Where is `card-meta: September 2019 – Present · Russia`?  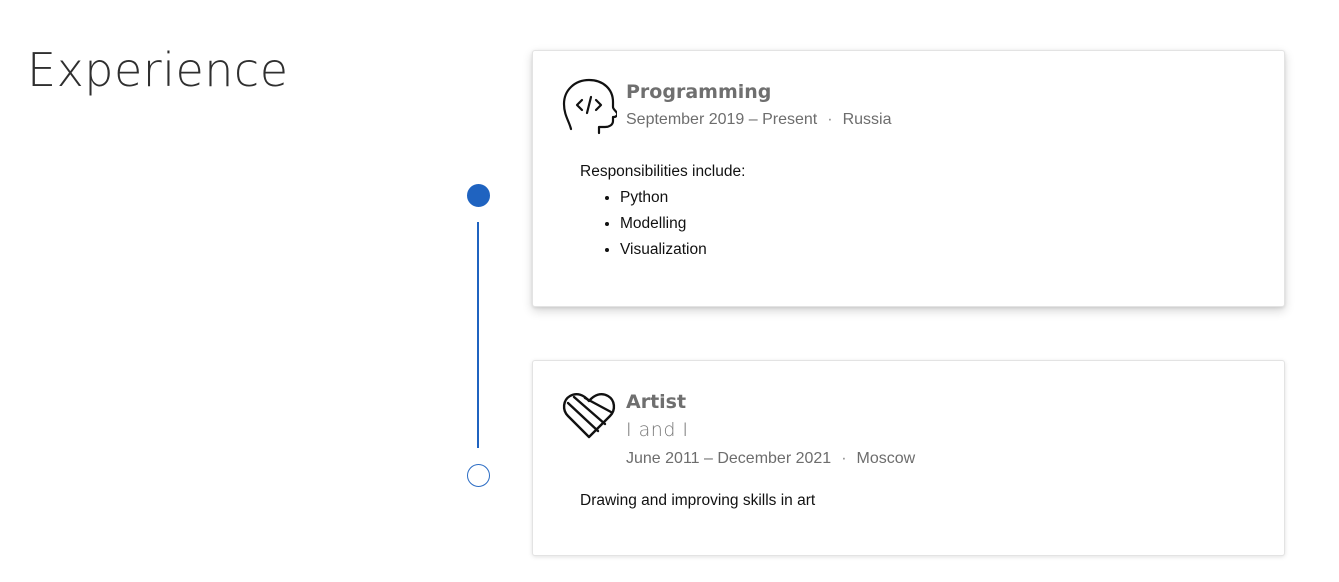
card-meta: September 2019 – Present · Russia is located at coordinates (758, 120).